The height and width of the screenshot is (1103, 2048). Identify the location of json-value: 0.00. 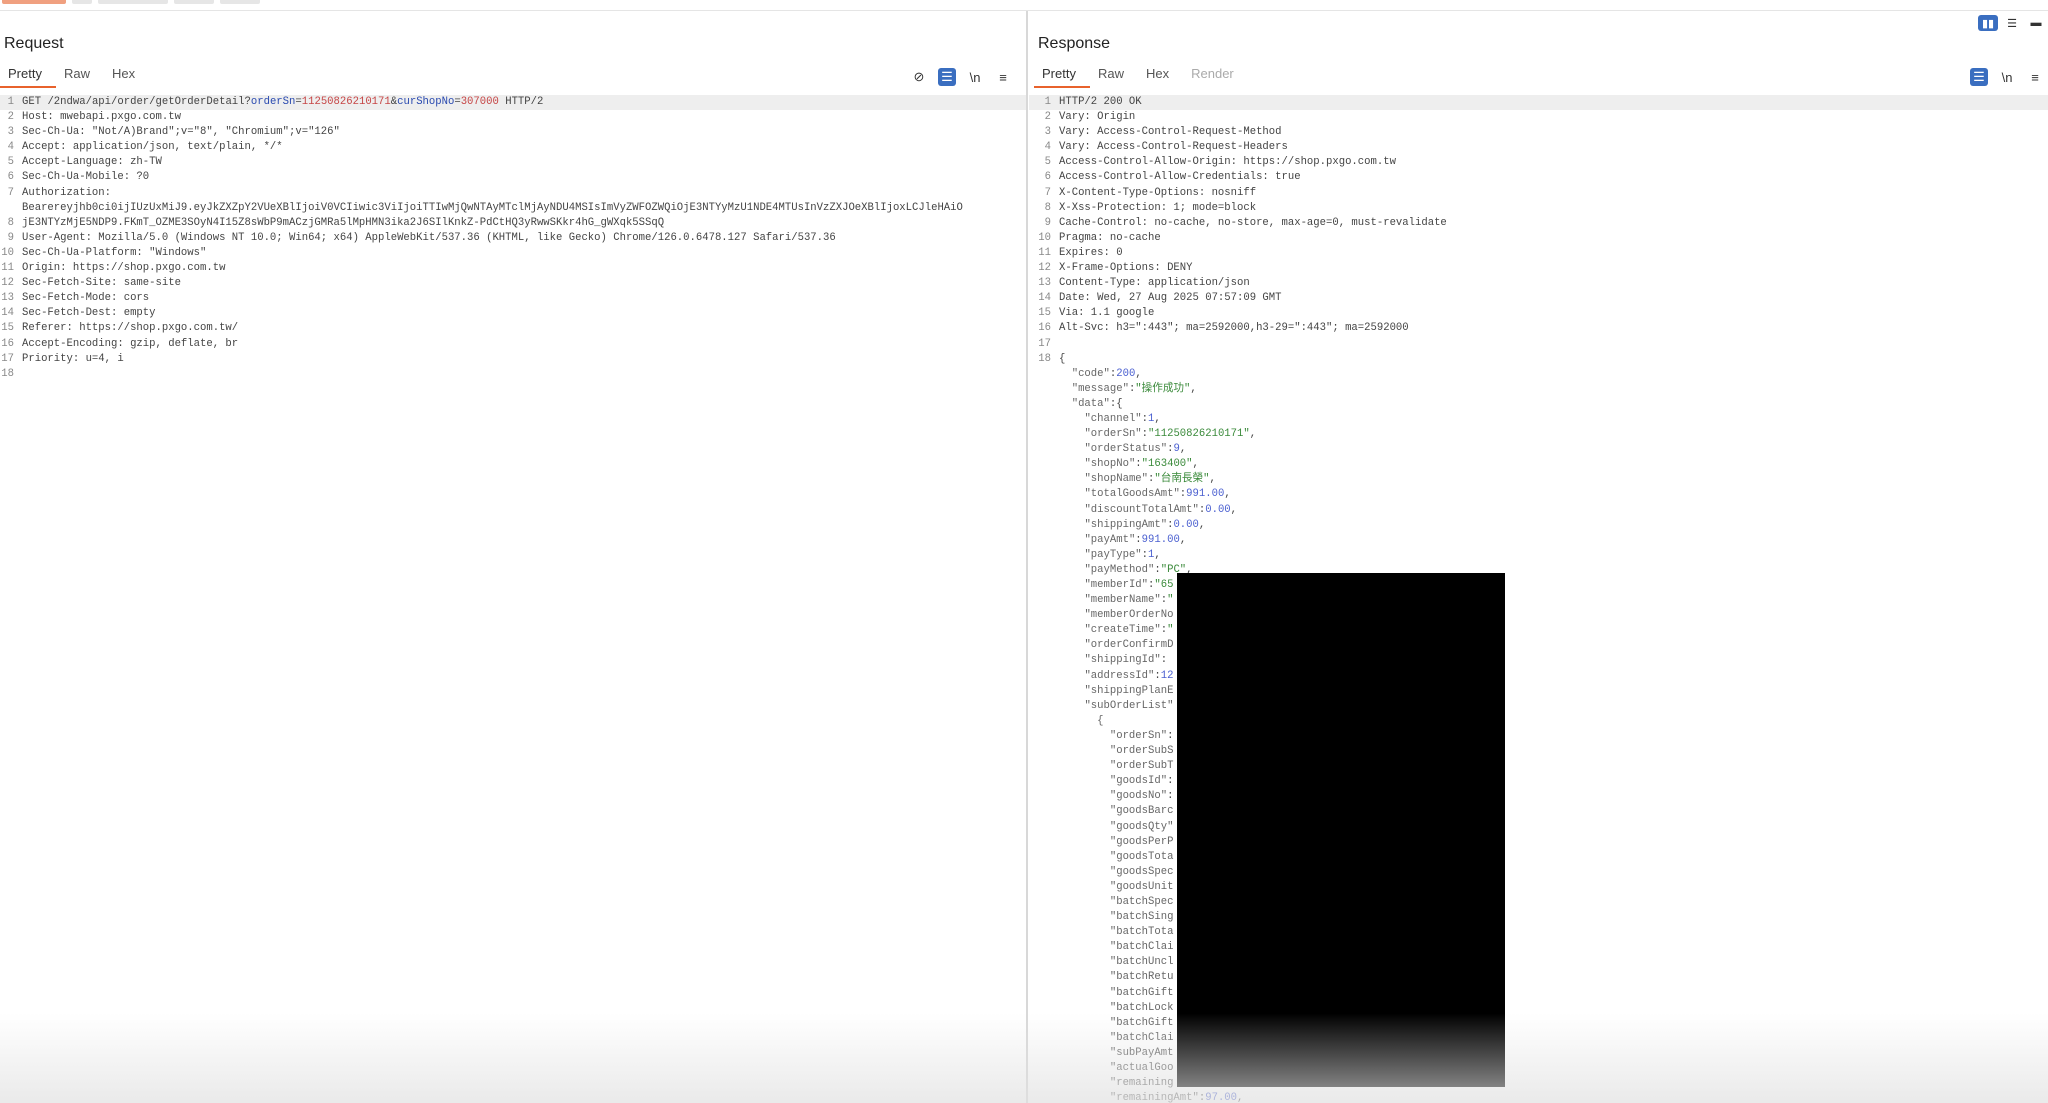
(1218, 509).